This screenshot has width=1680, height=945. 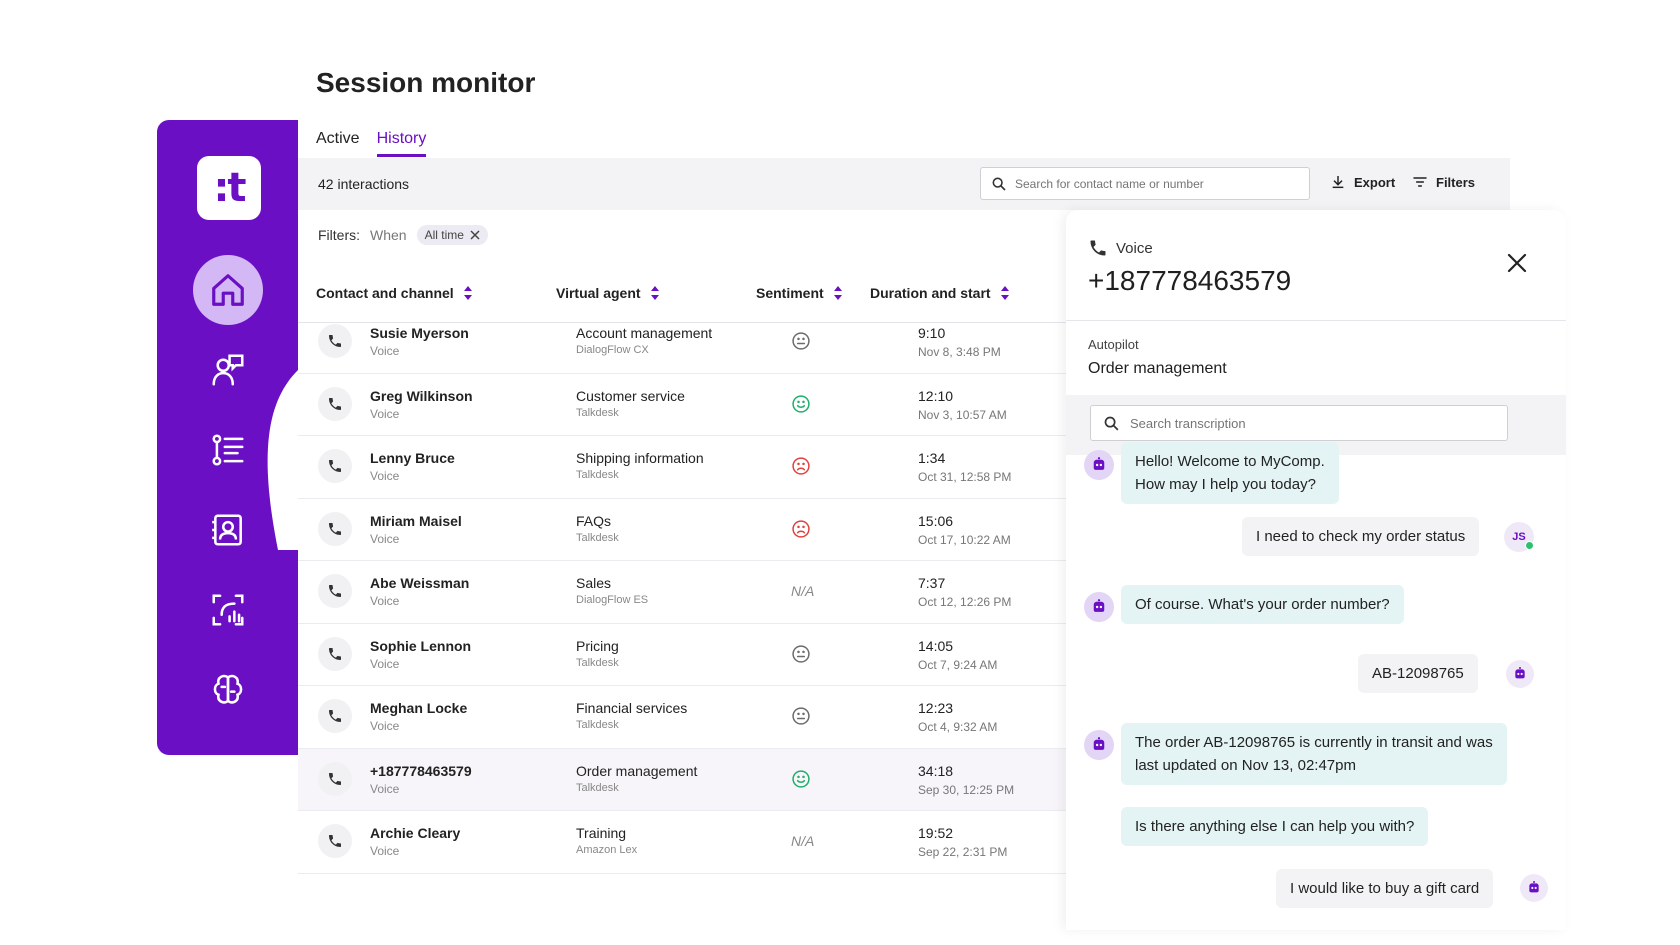 What do you see at coordinates (801, 528) in the screenshot?
I see `sentiment-negative-icon` at bounding box center [801, 528].